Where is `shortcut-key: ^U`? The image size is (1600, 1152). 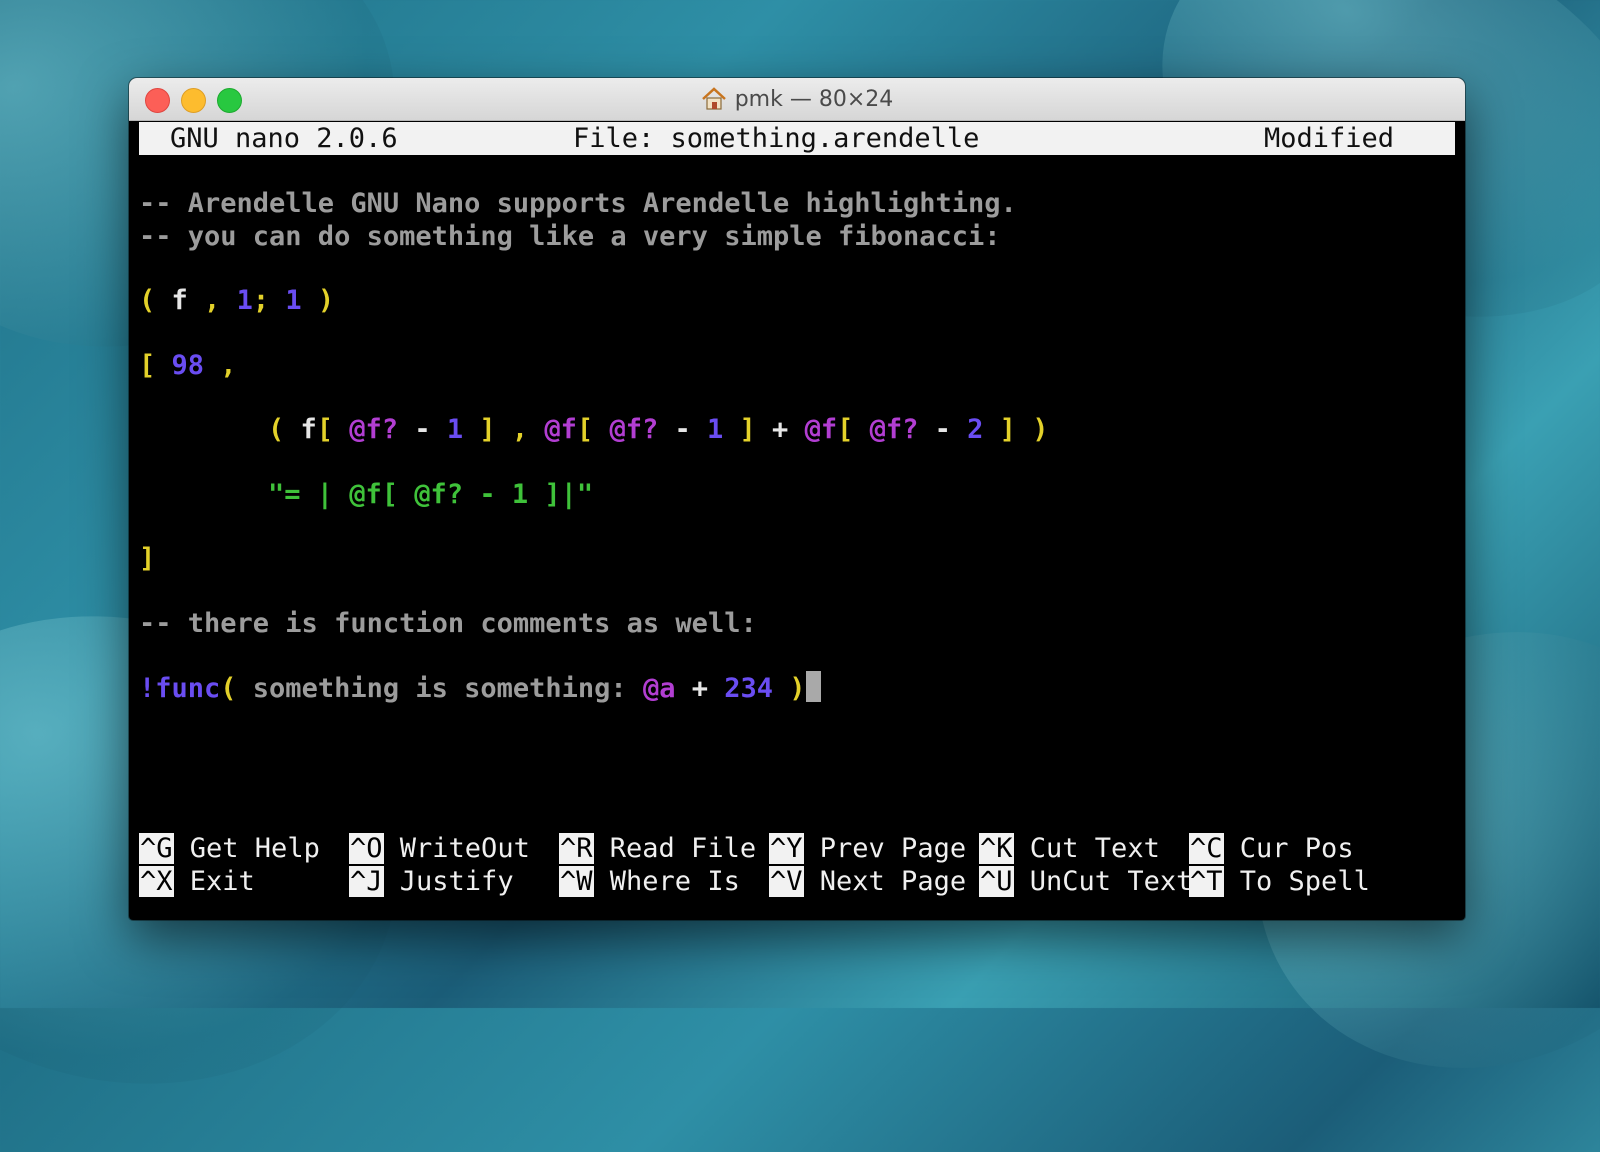
shortcut-key: ^U is located at coordinates (996, 881).